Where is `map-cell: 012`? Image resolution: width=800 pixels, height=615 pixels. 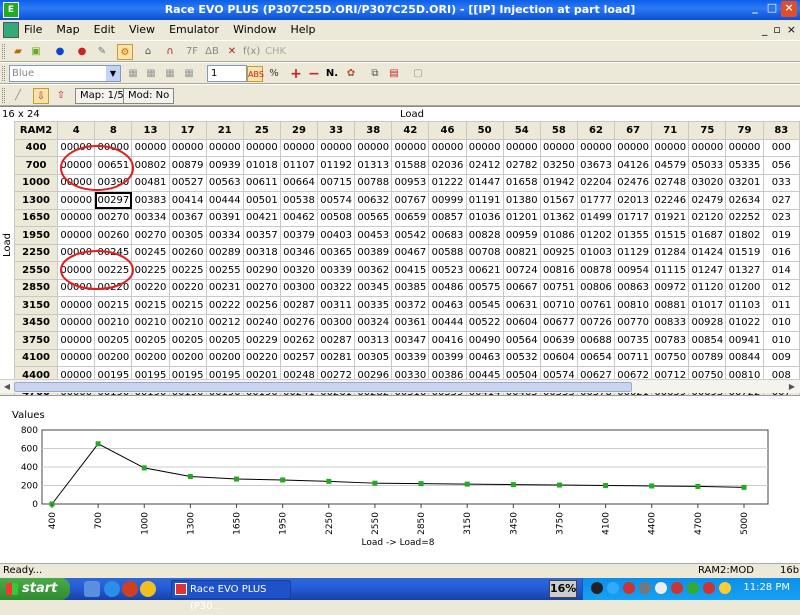 map-cell: 012 is located at coordinates (781, 287).